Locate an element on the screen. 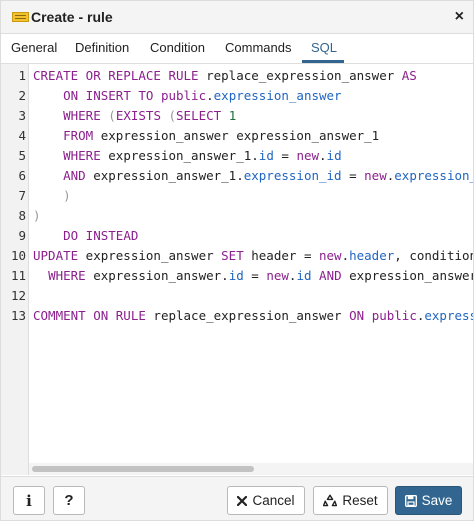 The width and height of the screenshot is (474, 521). code-token: AND is located at coordinates (330, 275).